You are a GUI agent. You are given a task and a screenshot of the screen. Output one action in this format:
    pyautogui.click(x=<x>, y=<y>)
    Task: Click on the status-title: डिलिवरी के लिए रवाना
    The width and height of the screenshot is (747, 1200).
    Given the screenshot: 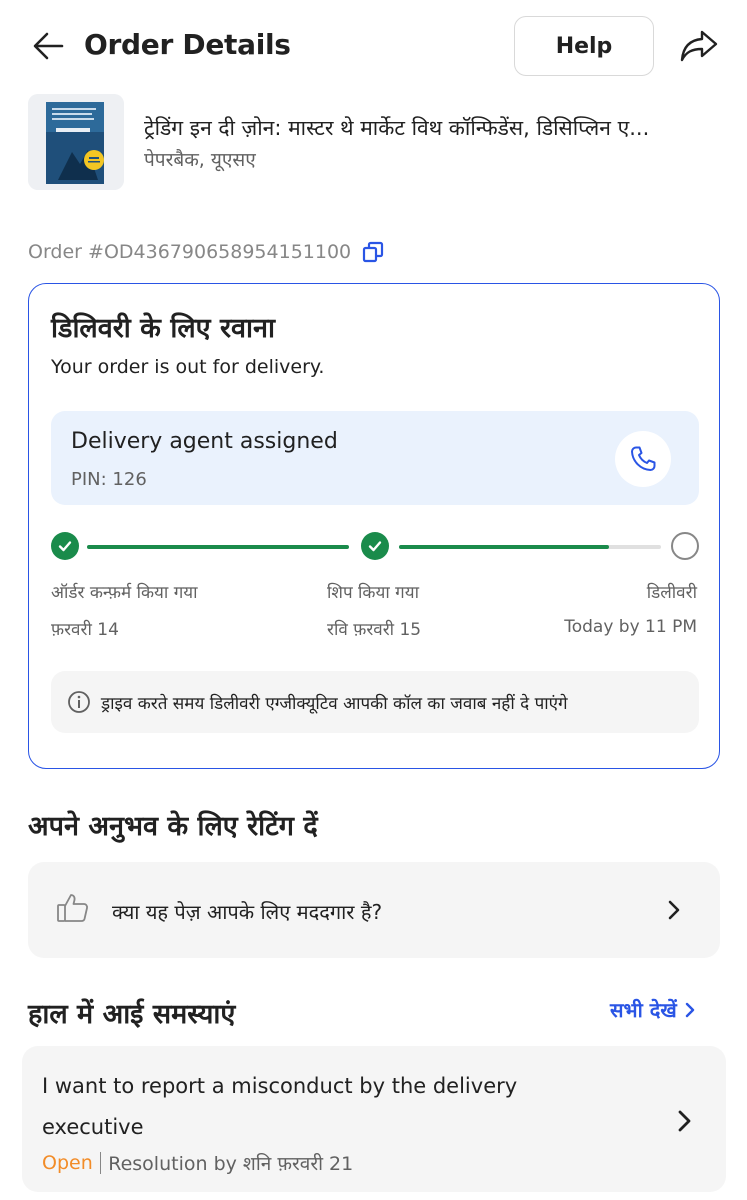 What is the action you would take?
    pyautogui.click(x=163, y=328)
    